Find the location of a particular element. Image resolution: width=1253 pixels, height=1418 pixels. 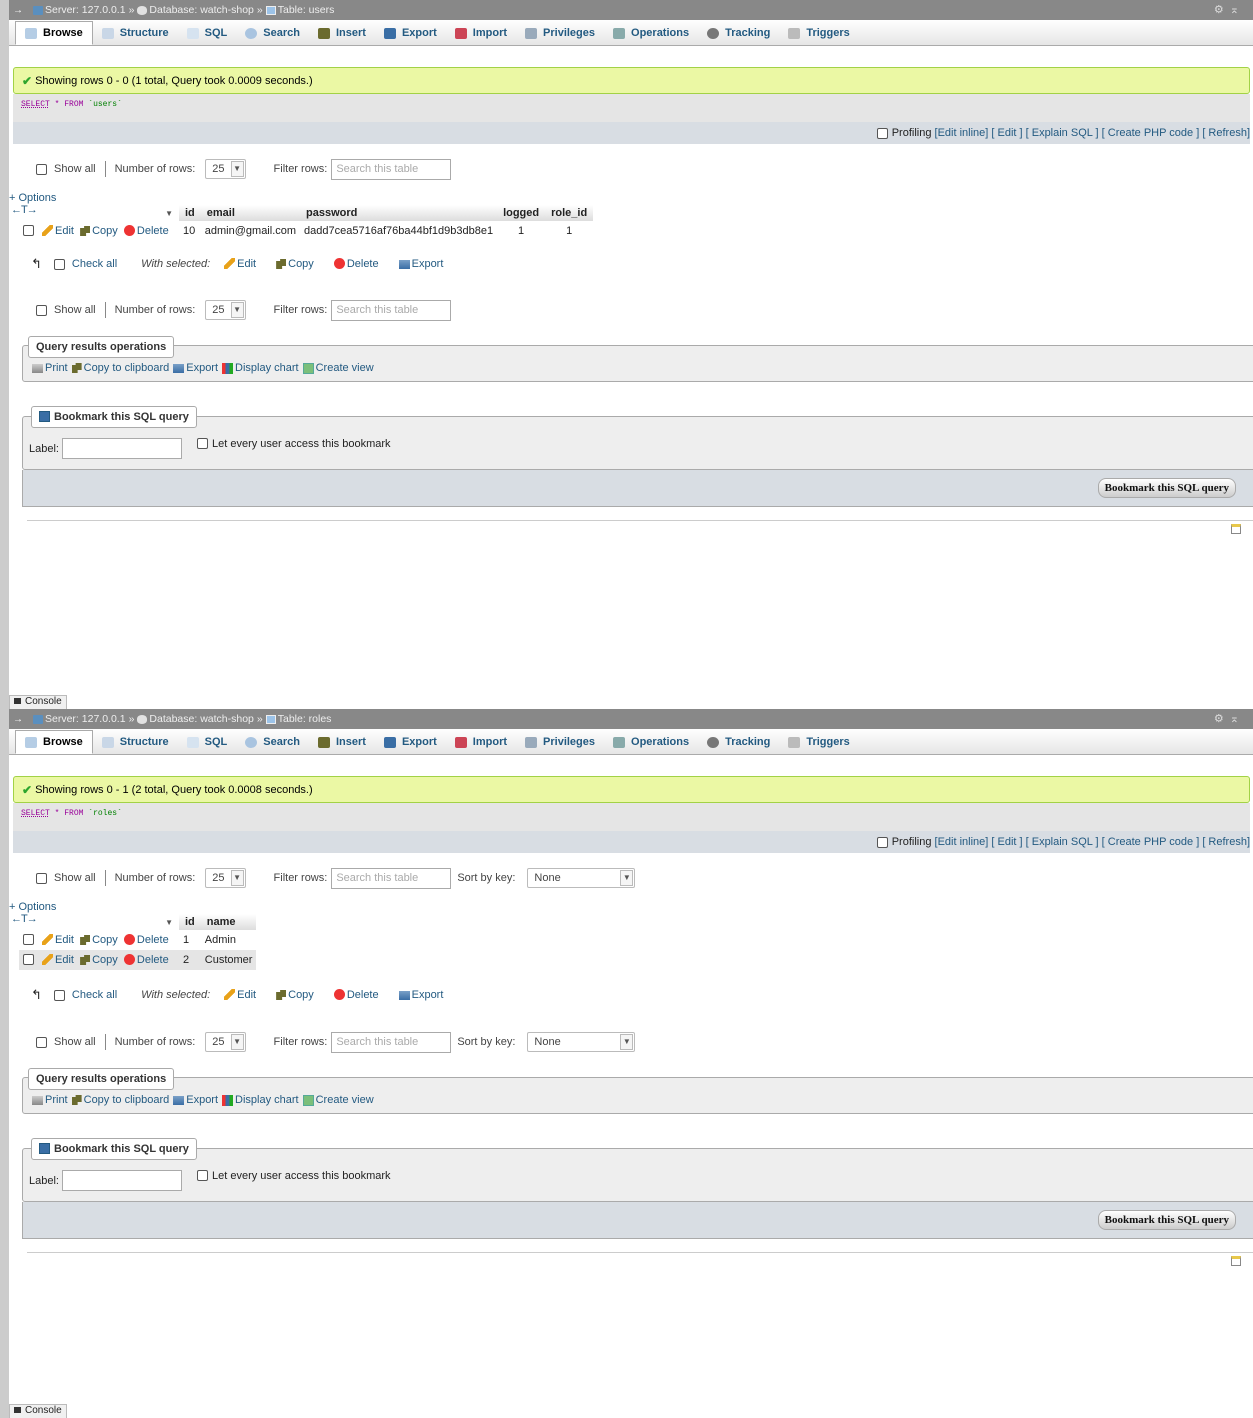

table-cell: 10 is located at coordinates (190, 231).